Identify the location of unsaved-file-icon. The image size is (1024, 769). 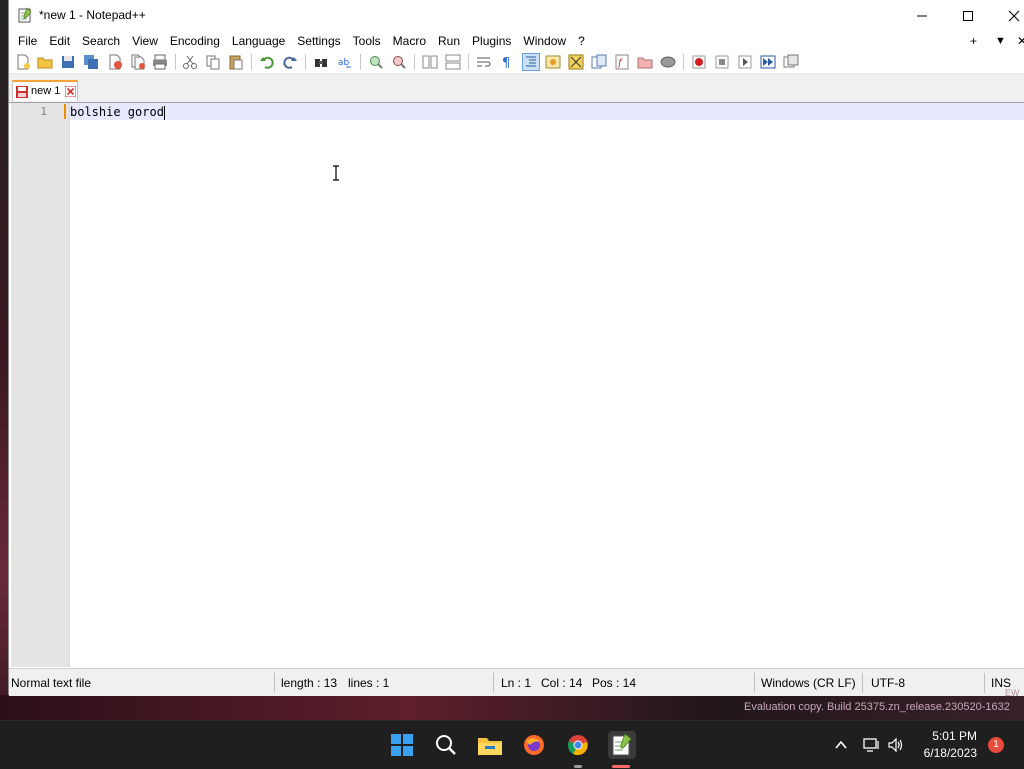
(22, 92).